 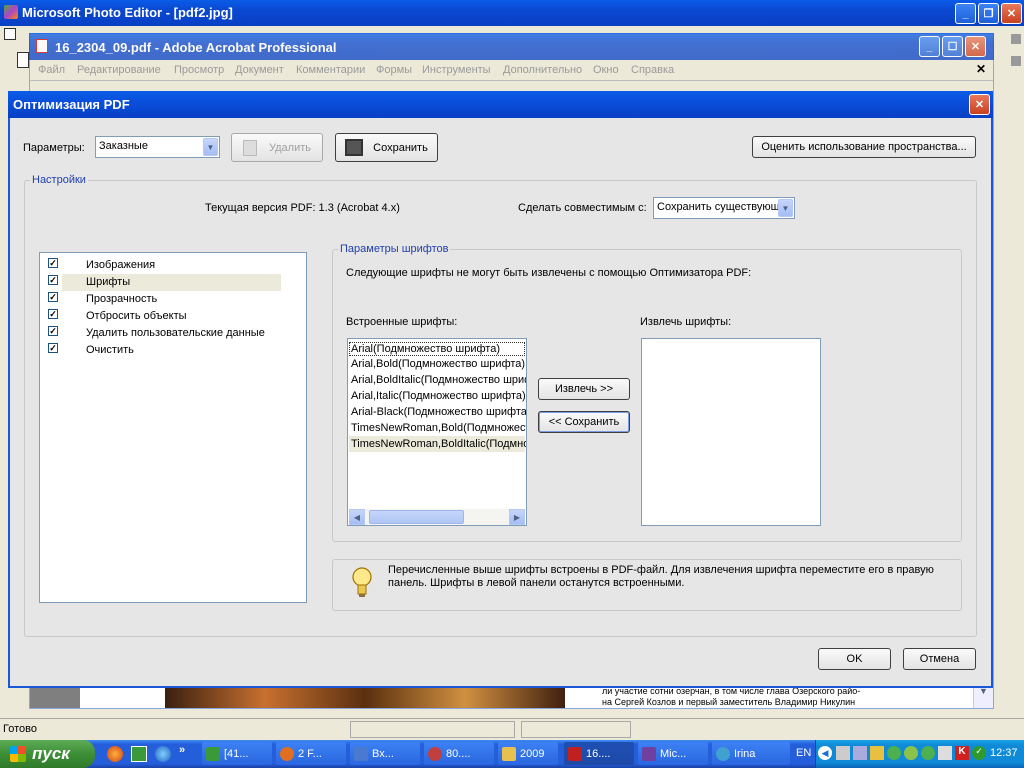 I want to click on tray-expand-icon: ◀, so click(x=825, y=753).